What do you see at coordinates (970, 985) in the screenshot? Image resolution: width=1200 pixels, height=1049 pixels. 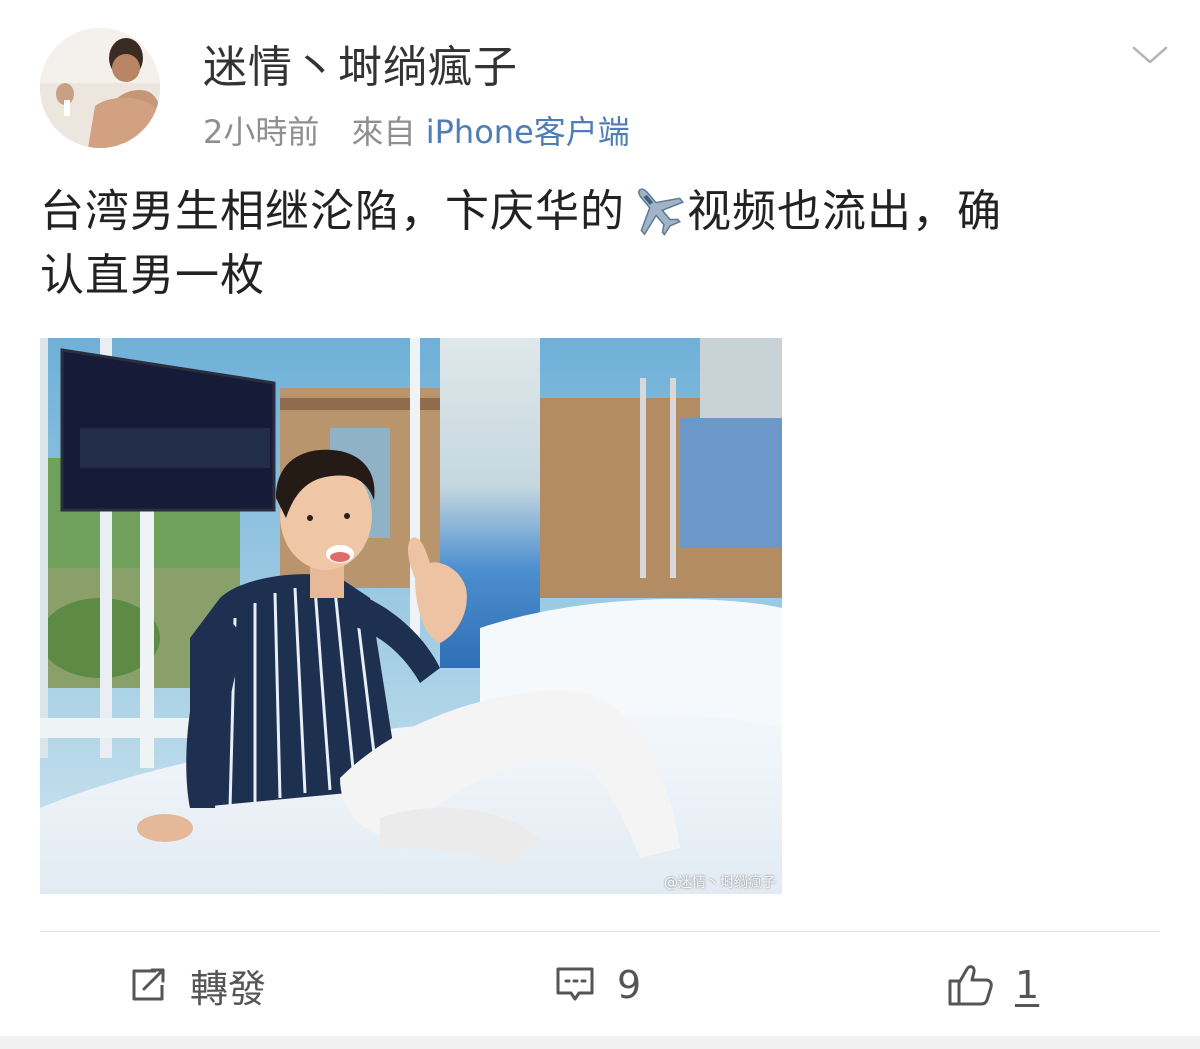 I see `thumbs-up-icon` at bounding box center [970, 985].